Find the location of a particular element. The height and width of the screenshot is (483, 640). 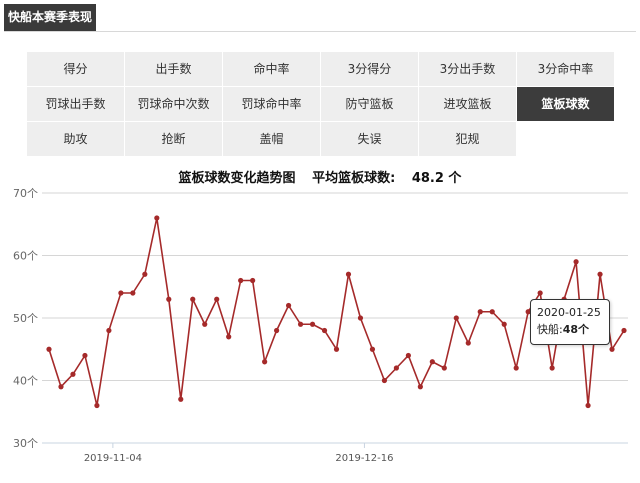

tooltip-team: 快船: is located at coordinates (550, 329).